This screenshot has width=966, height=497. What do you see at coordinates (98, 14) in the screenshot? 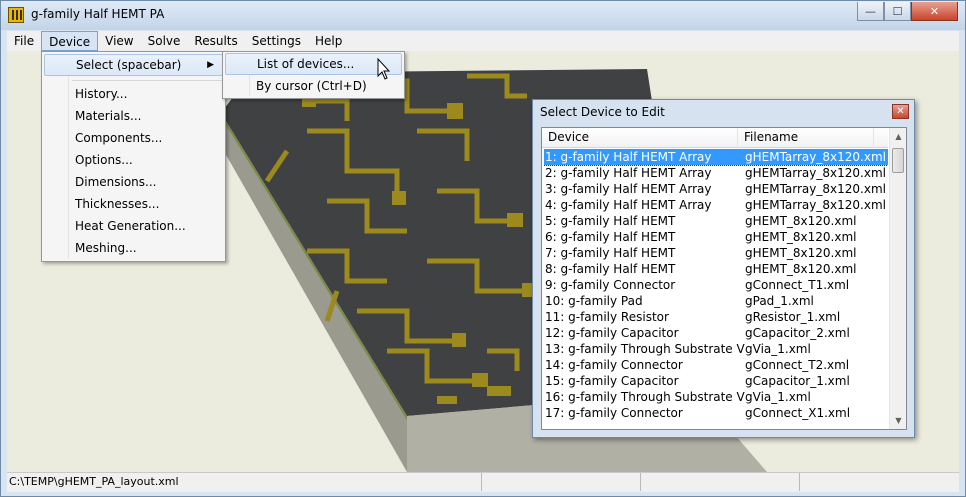
I see `window-title: g-family Half HEMT PA` at bounding box center [98, 14].